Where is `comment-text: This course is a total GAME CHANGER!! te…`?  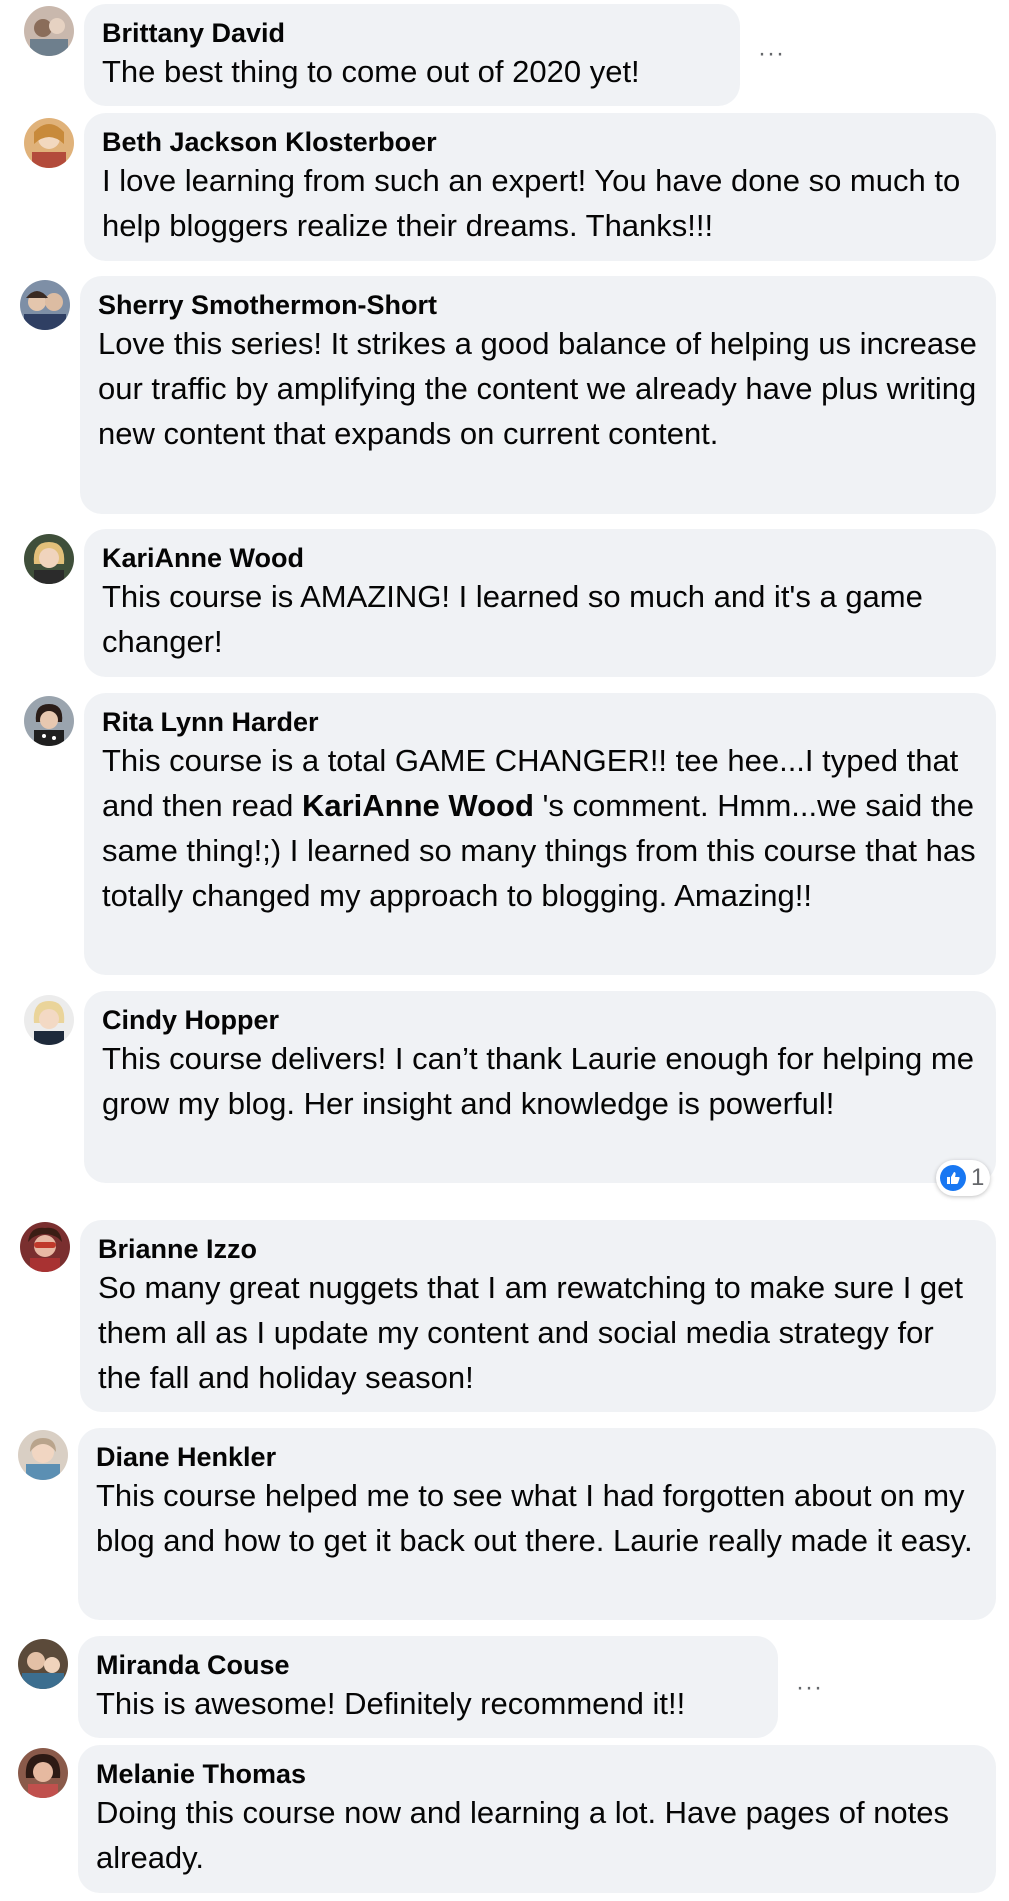 comment-text: This course is a total GAME CHANGER!! te… is located at coordinates (540, 828).